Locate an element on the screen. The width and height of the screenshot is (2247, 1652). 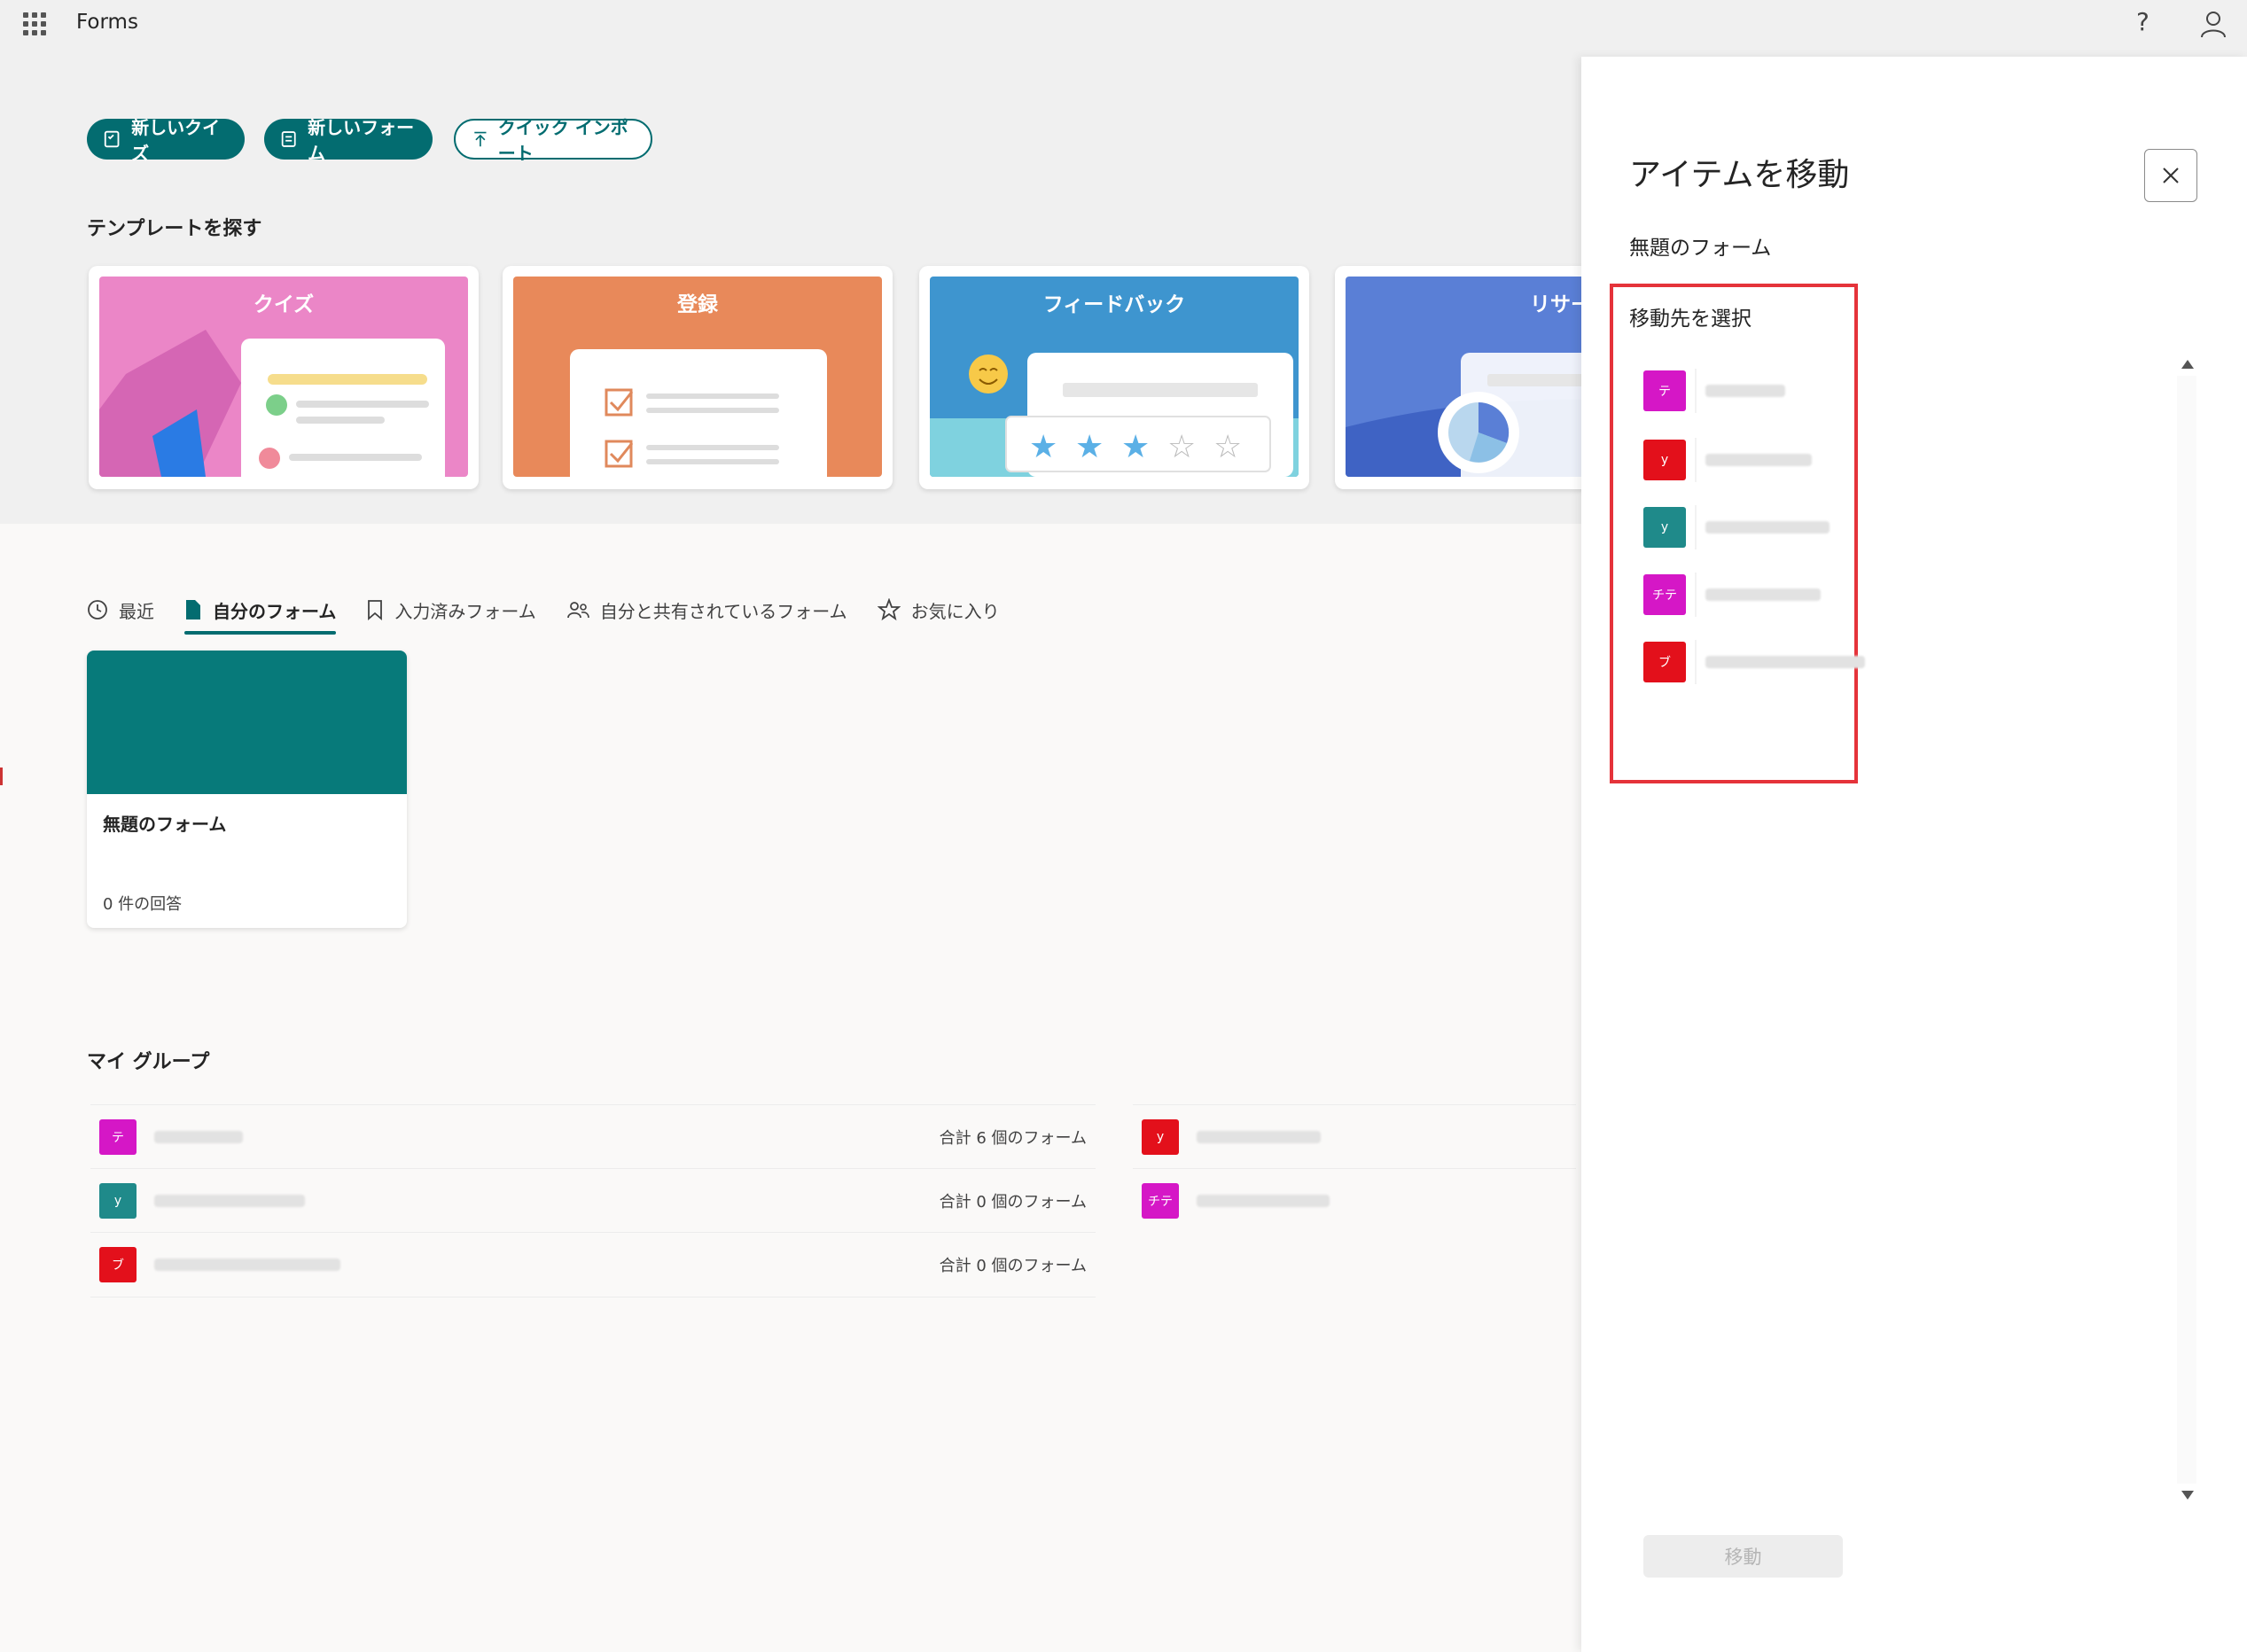
destination-avatar: チテ is located at coordinates (1664, 594).